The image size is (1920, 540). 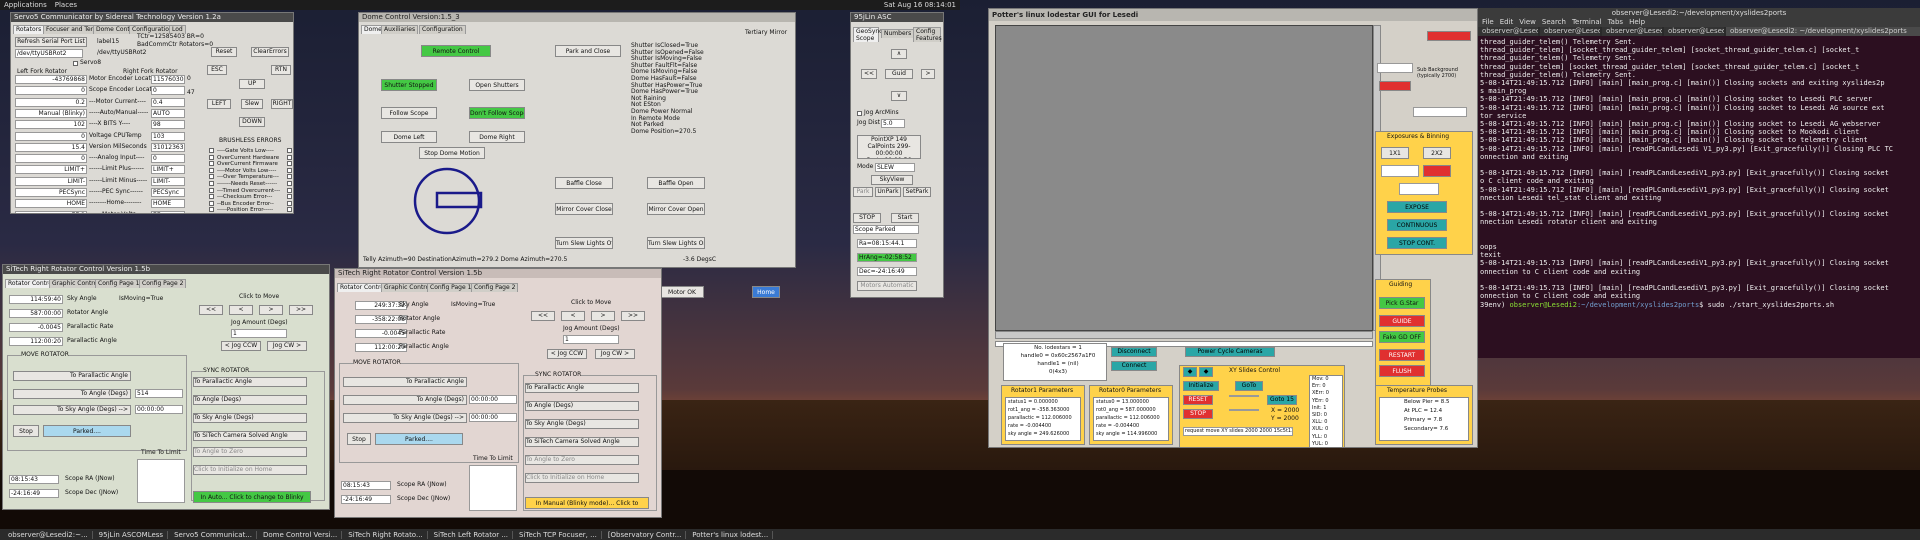 What do you see at coordinates (359, 439) in the screenshot?
I see `left-stop-button: Stop` at bounding box center [359, 439].